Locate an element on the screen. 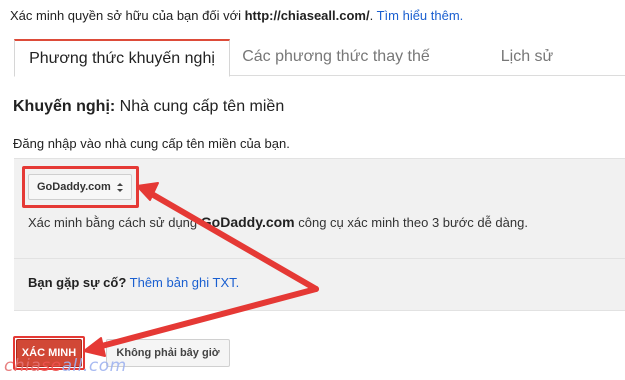 The width and height of the screenshot is (625, 380). tab-recommended-method: Phương thức khuyến nghị is located at coordinates (122, 58).